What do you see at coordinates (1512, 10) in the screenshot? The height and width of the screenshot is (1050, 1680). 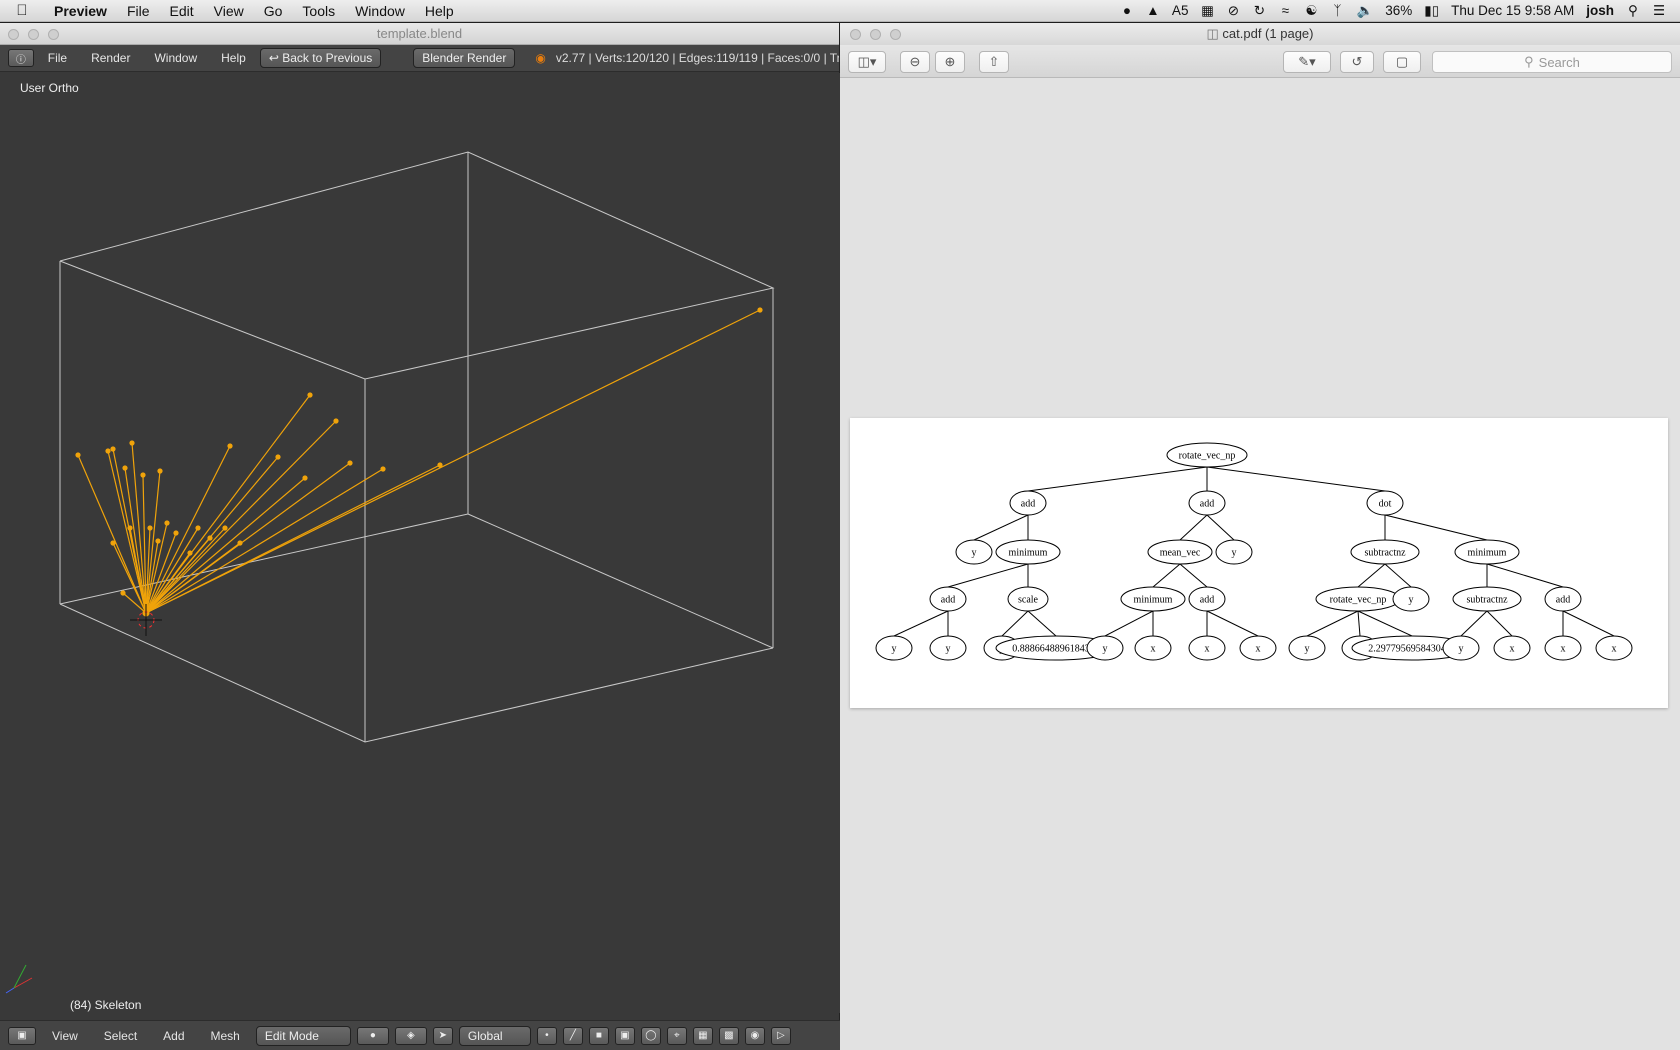 I see `clock: Thu Dec 15 9:58 AM` at bounding box center [1512, 10].